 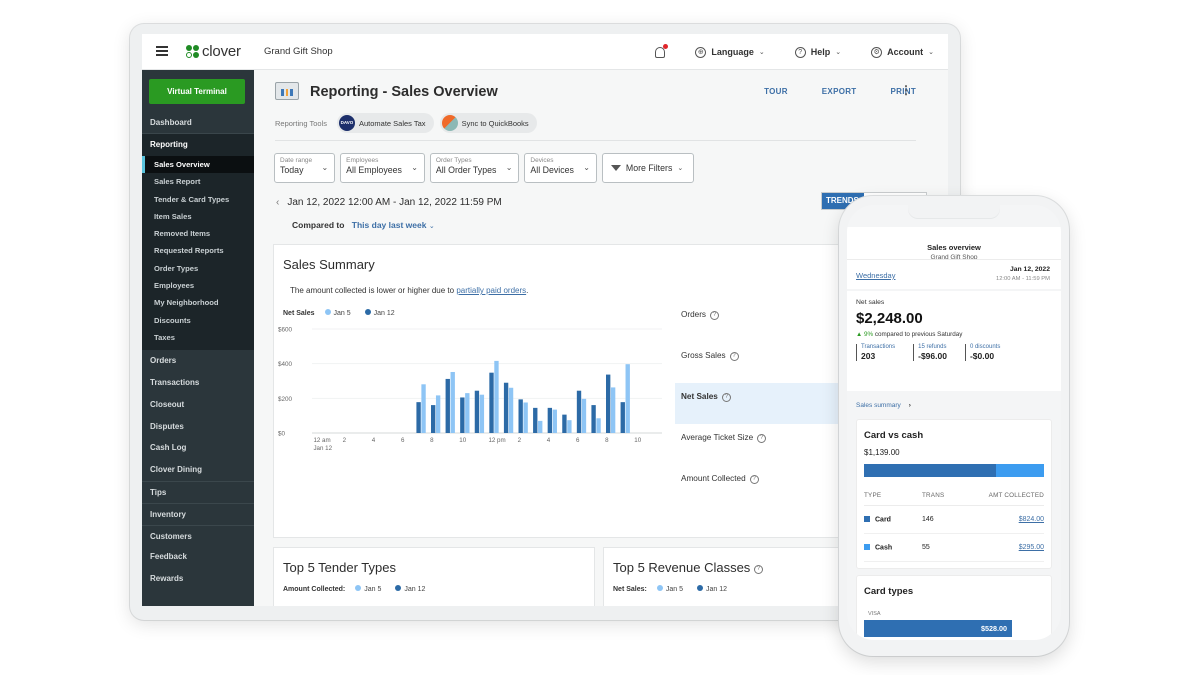 What do you see at coordinates (198, 535) in the screenshot?
I see `sidebar-item-customers: Customers` at bounding box center [198, 535].